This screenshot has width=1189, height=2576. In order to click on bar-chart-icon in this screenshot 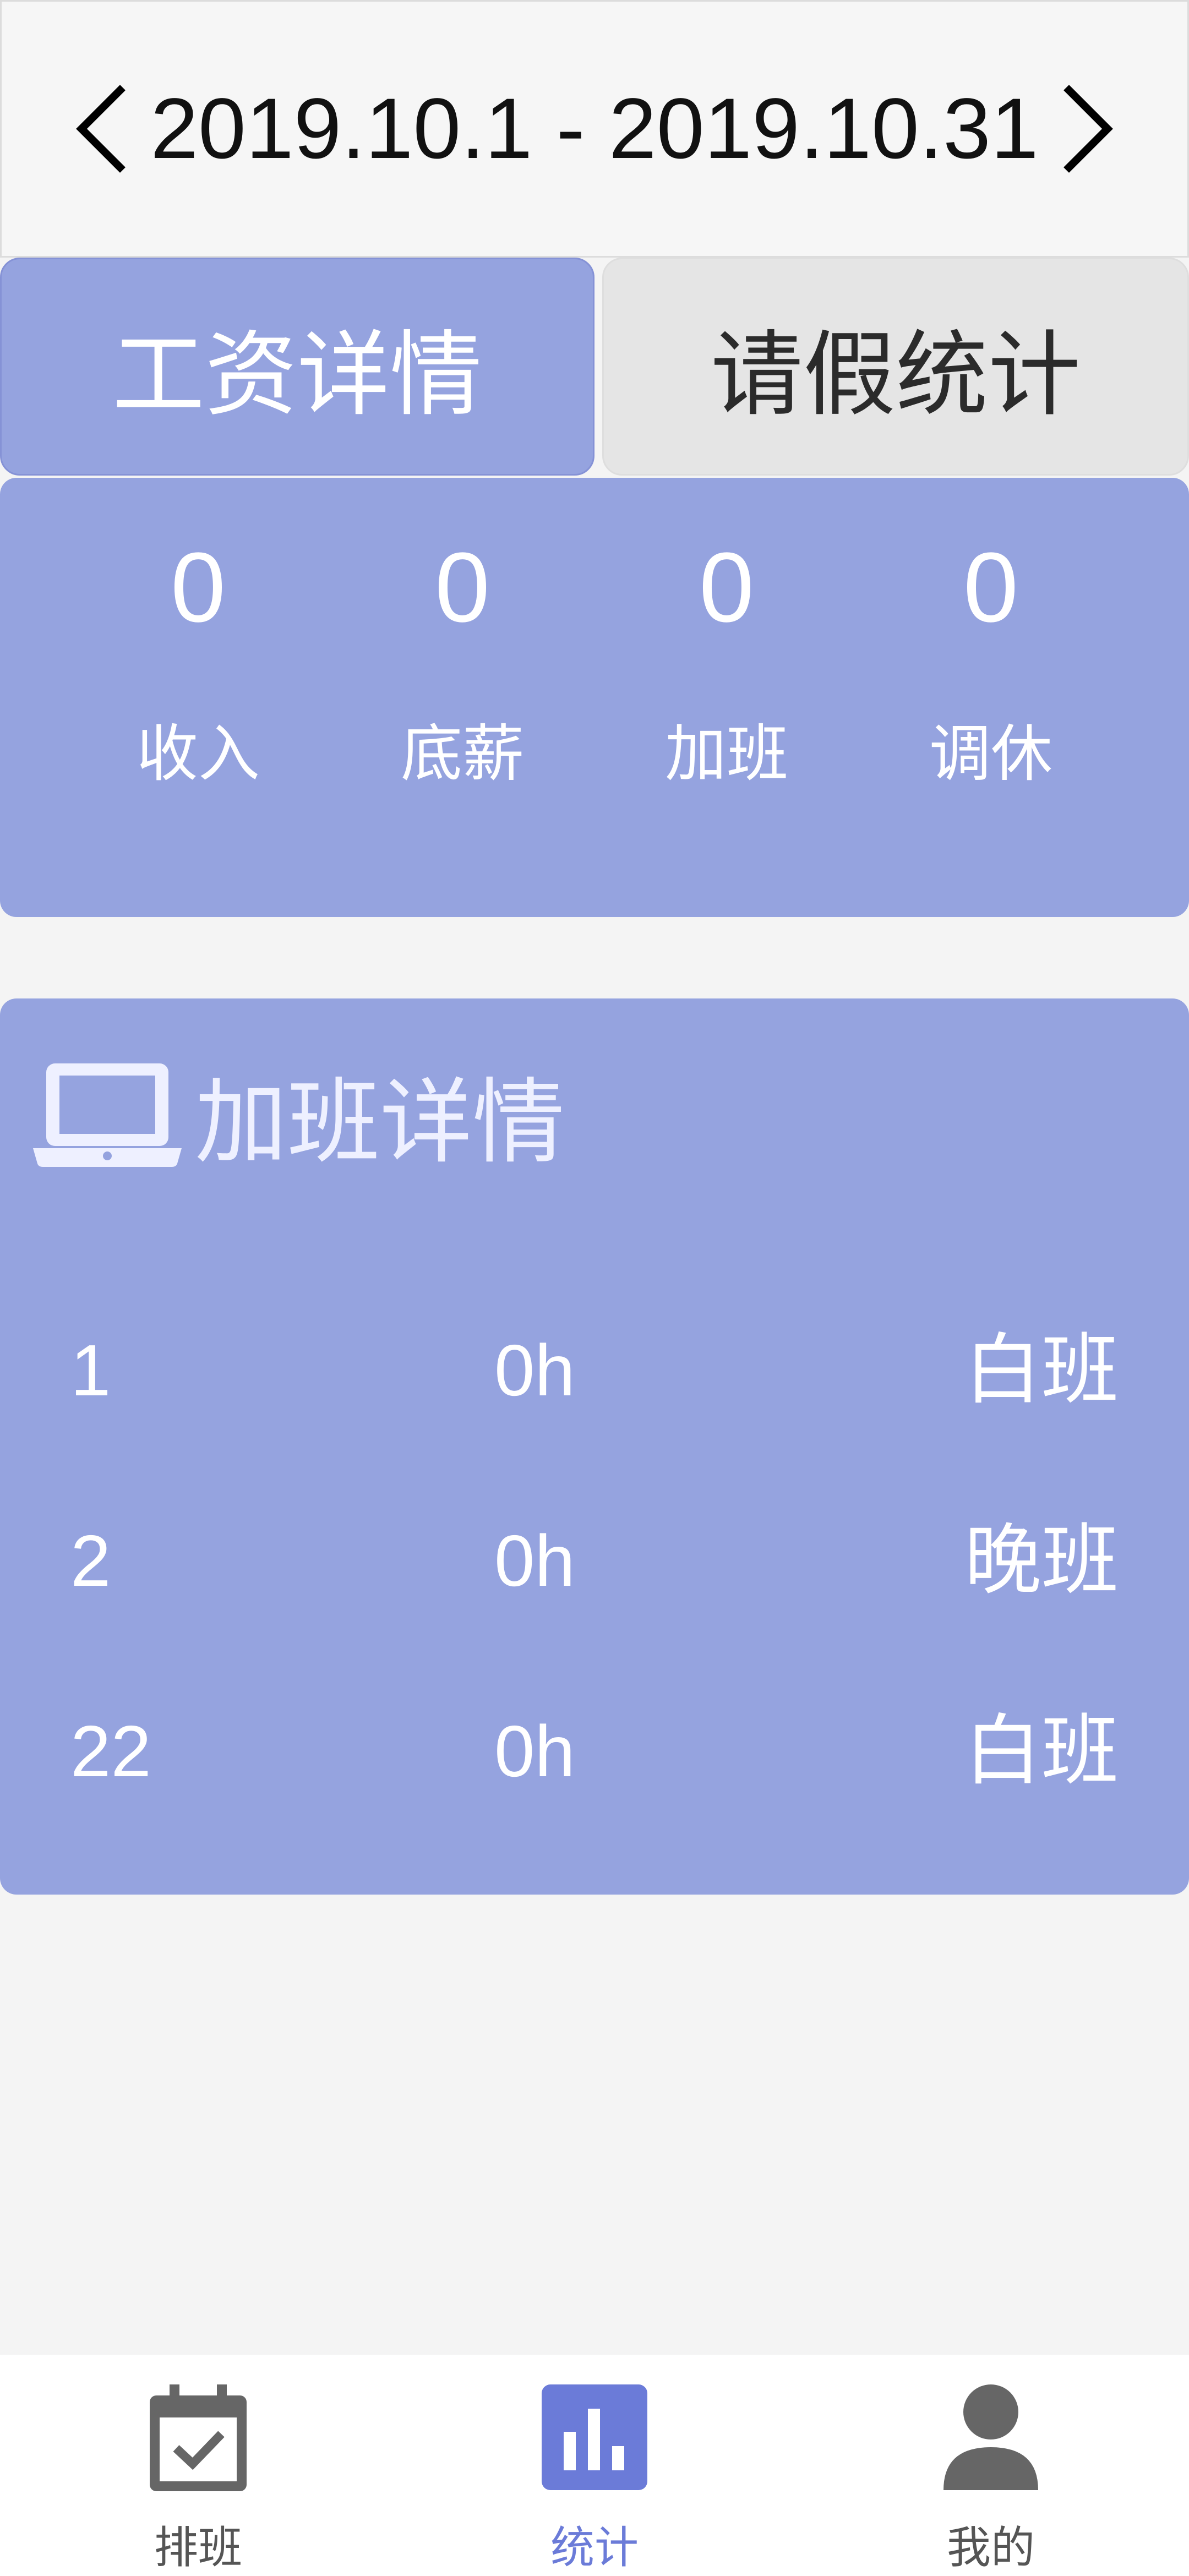, I will do `click(594, 2439)`.